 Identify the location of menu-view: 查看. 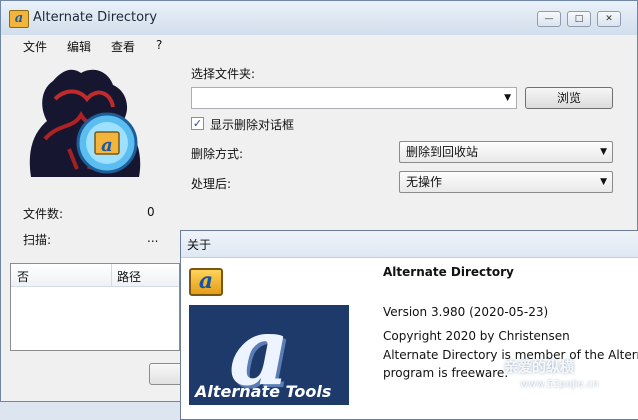
(123, 46).